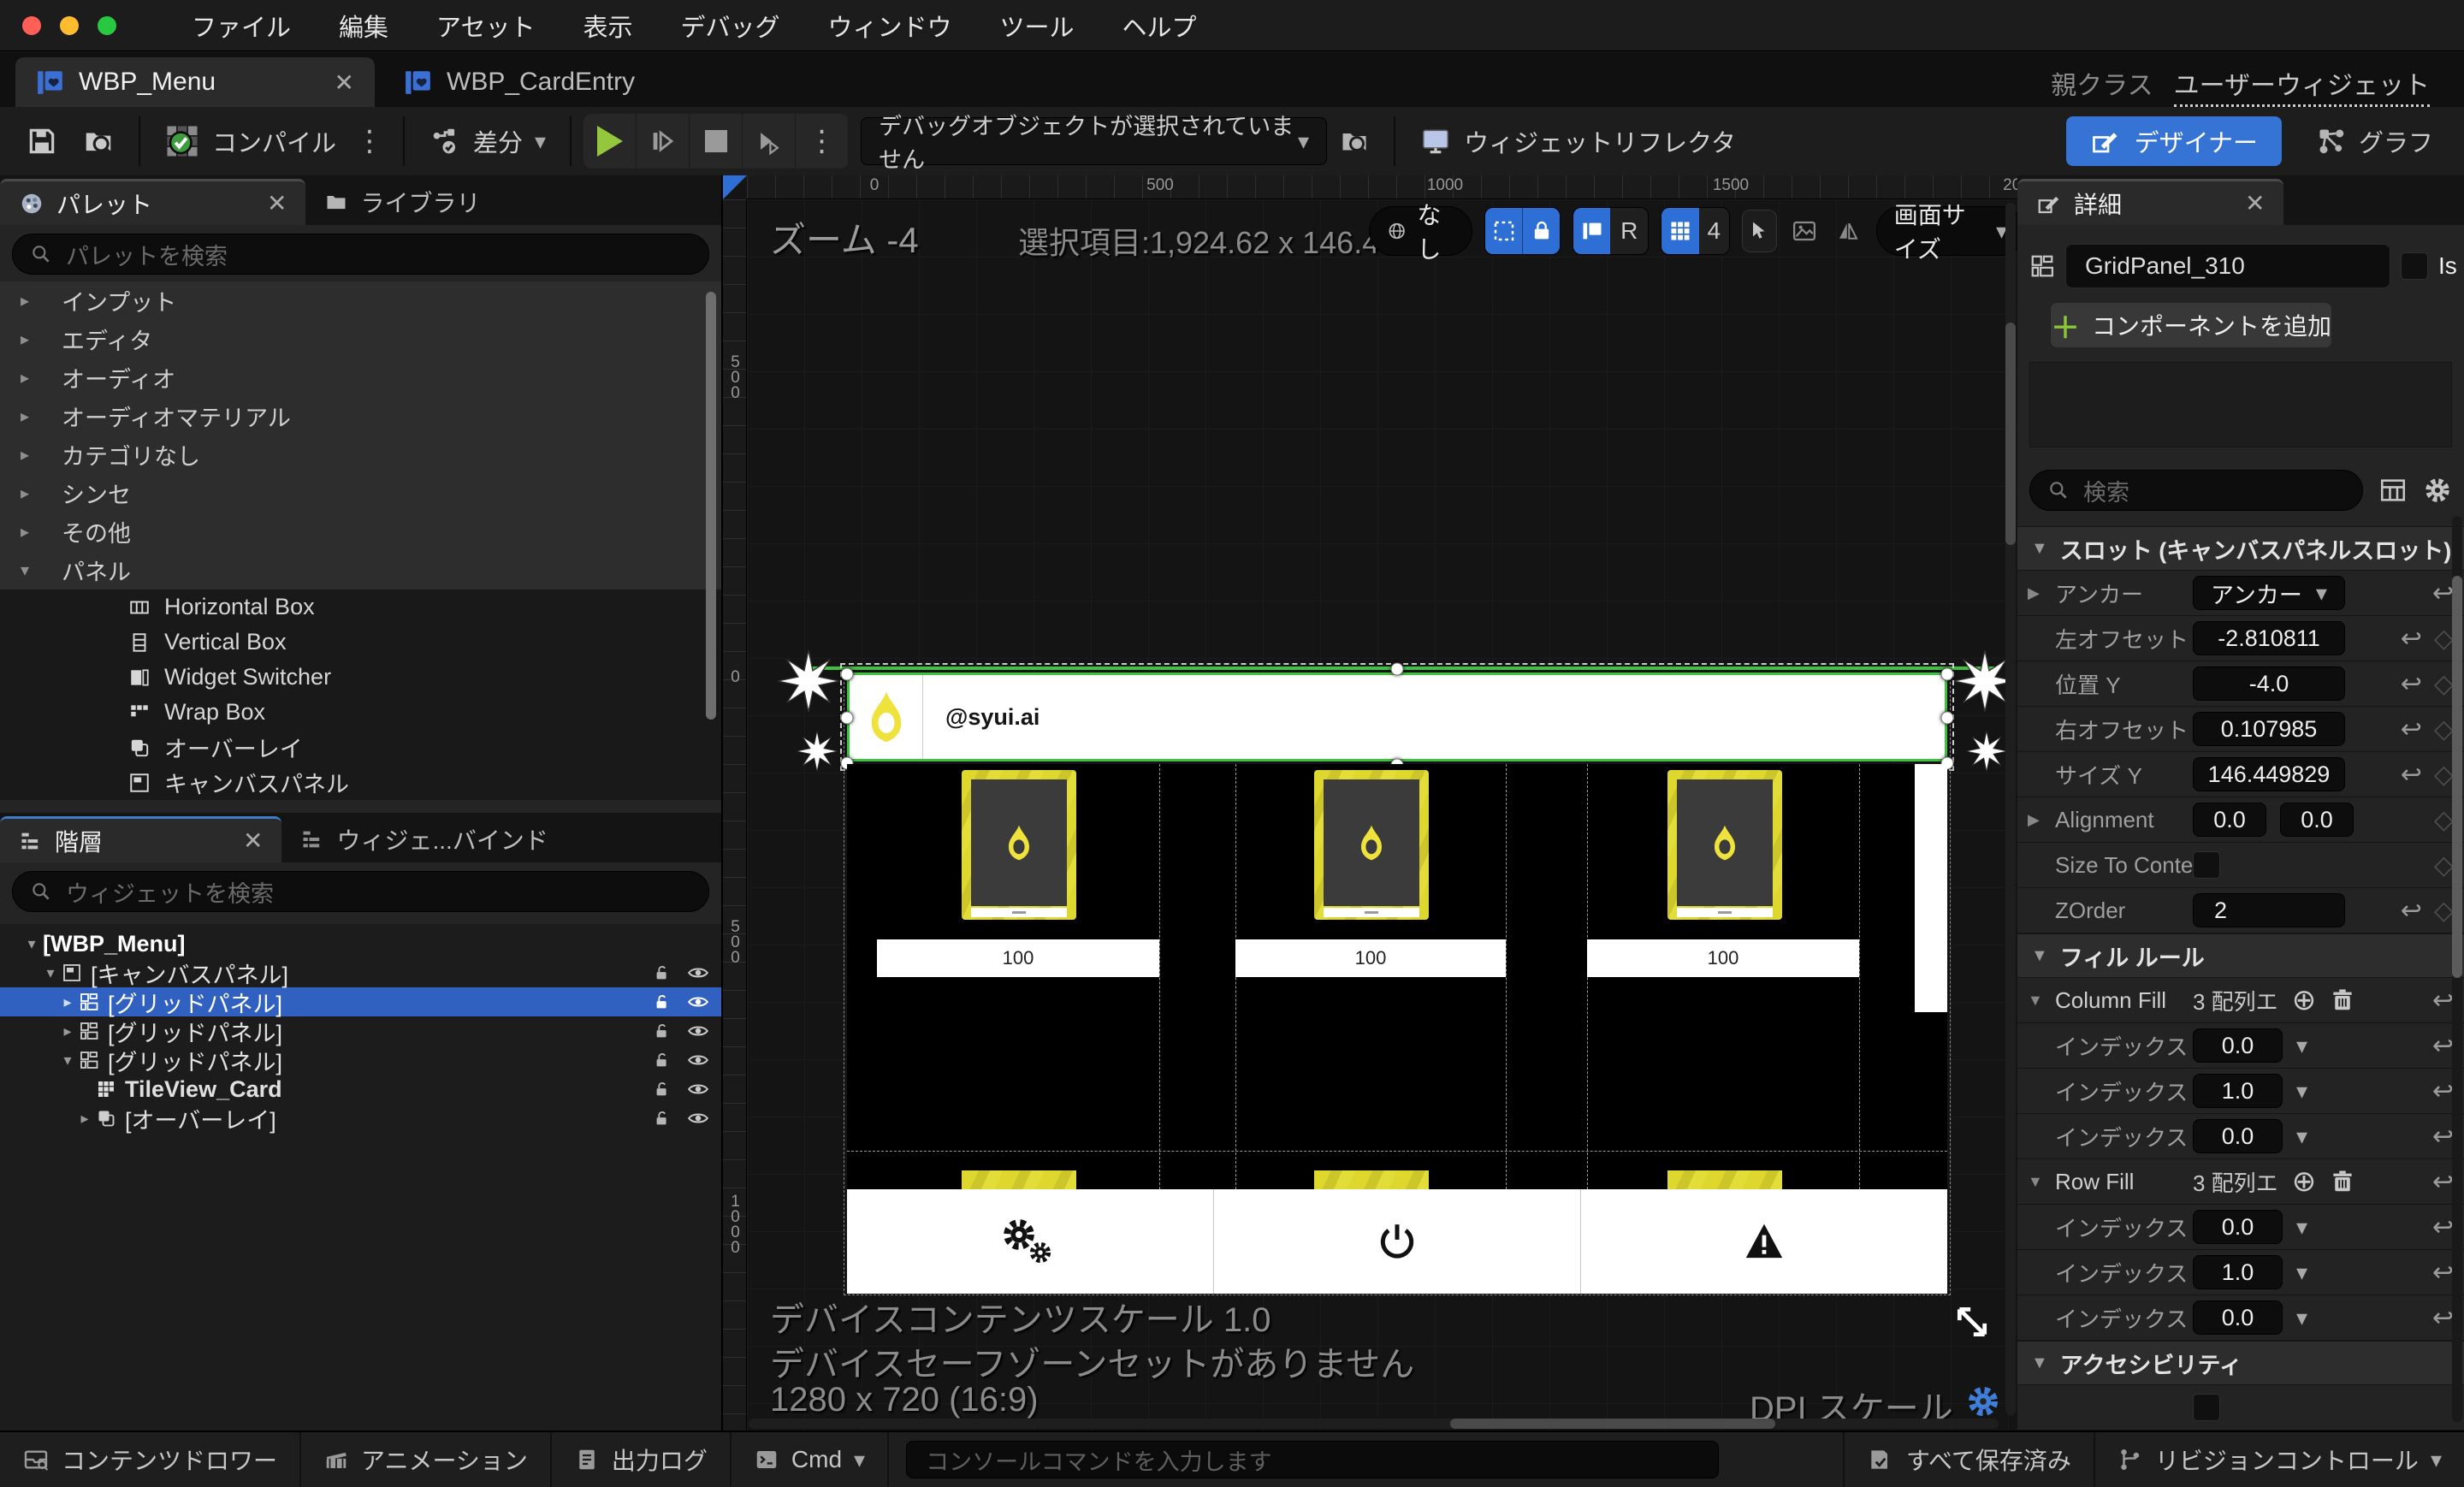  I want to click on tree-item-grid-panel-3: ▾ [グリッドパネル], so click(360, 1060).